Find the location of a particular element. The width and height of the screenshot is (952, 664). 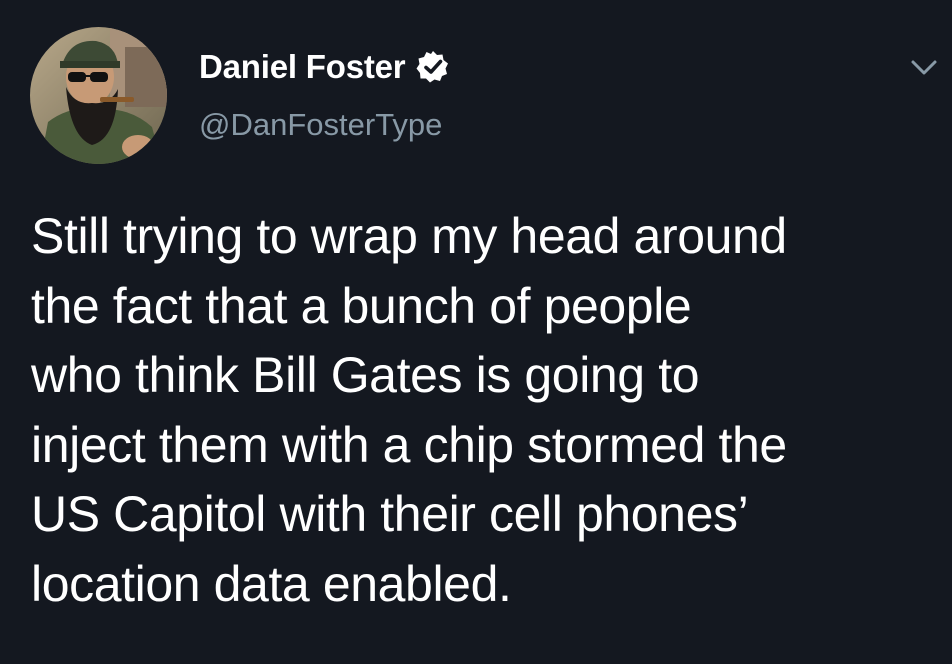

author-handle: @DanFosterType is located at coordinates (320, 125).